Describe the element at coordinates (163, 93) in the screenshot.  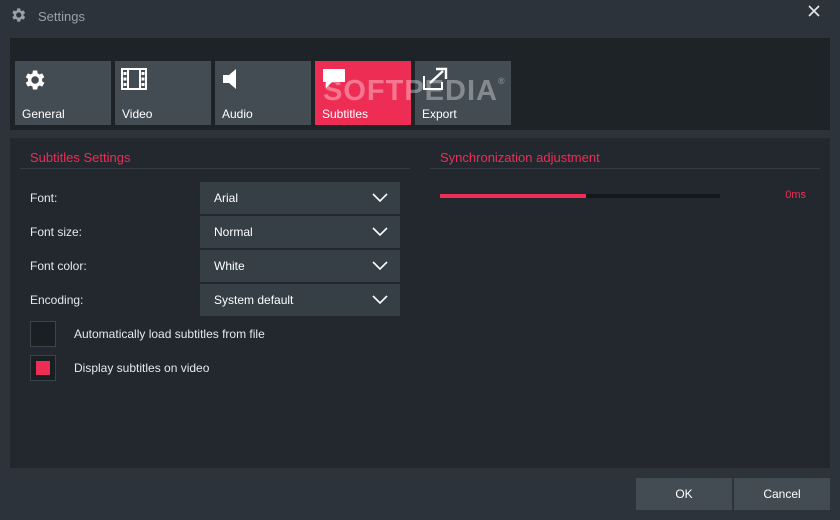
I see `tab-video: Video` at that location.